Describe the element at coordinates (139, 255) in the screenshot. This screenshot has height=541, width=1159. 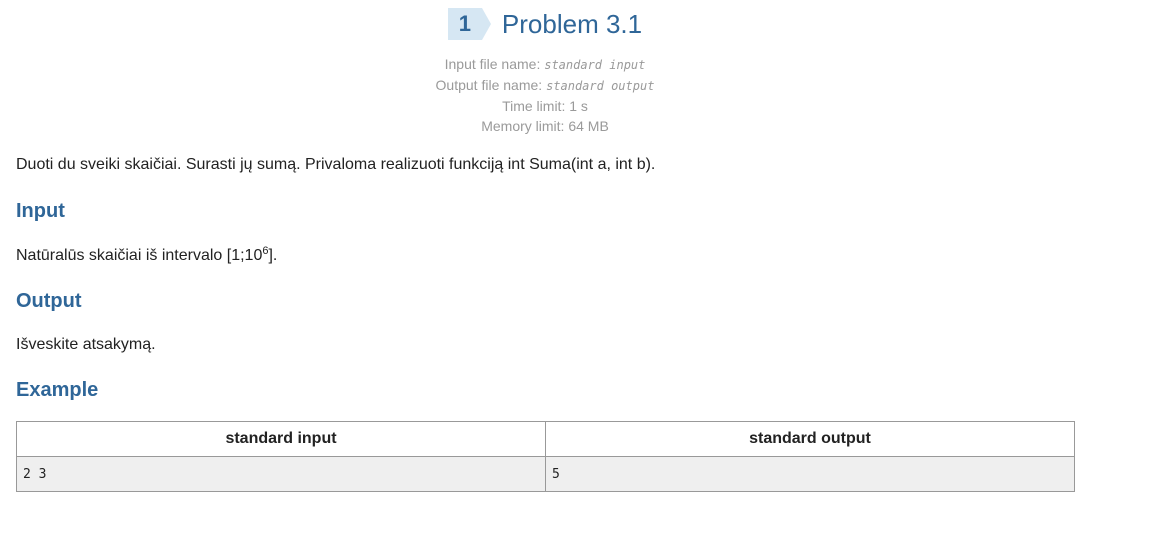
I see `input-text-before: Natūralūs skaičiai iš intervalo [1;10` at that location.